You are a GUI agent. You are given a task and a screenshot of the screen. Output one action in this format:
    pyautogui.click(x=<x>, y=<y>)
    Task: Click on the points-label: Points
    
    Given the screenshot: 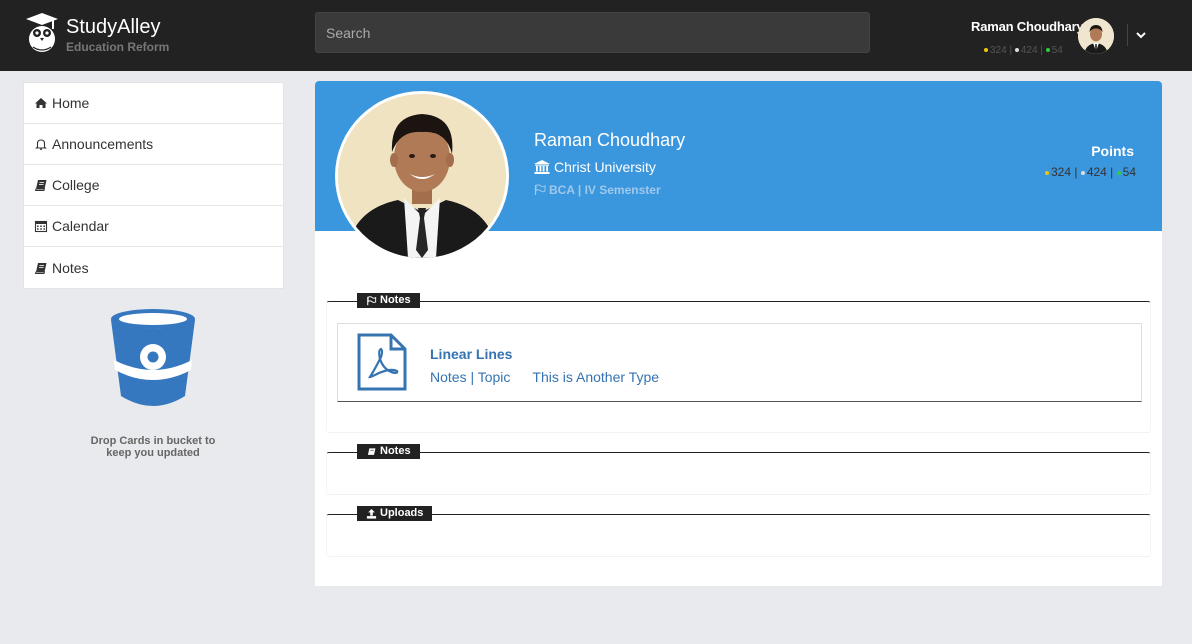 What is the action you would take?
    pyautogui.click(x=1112, y=151)
    